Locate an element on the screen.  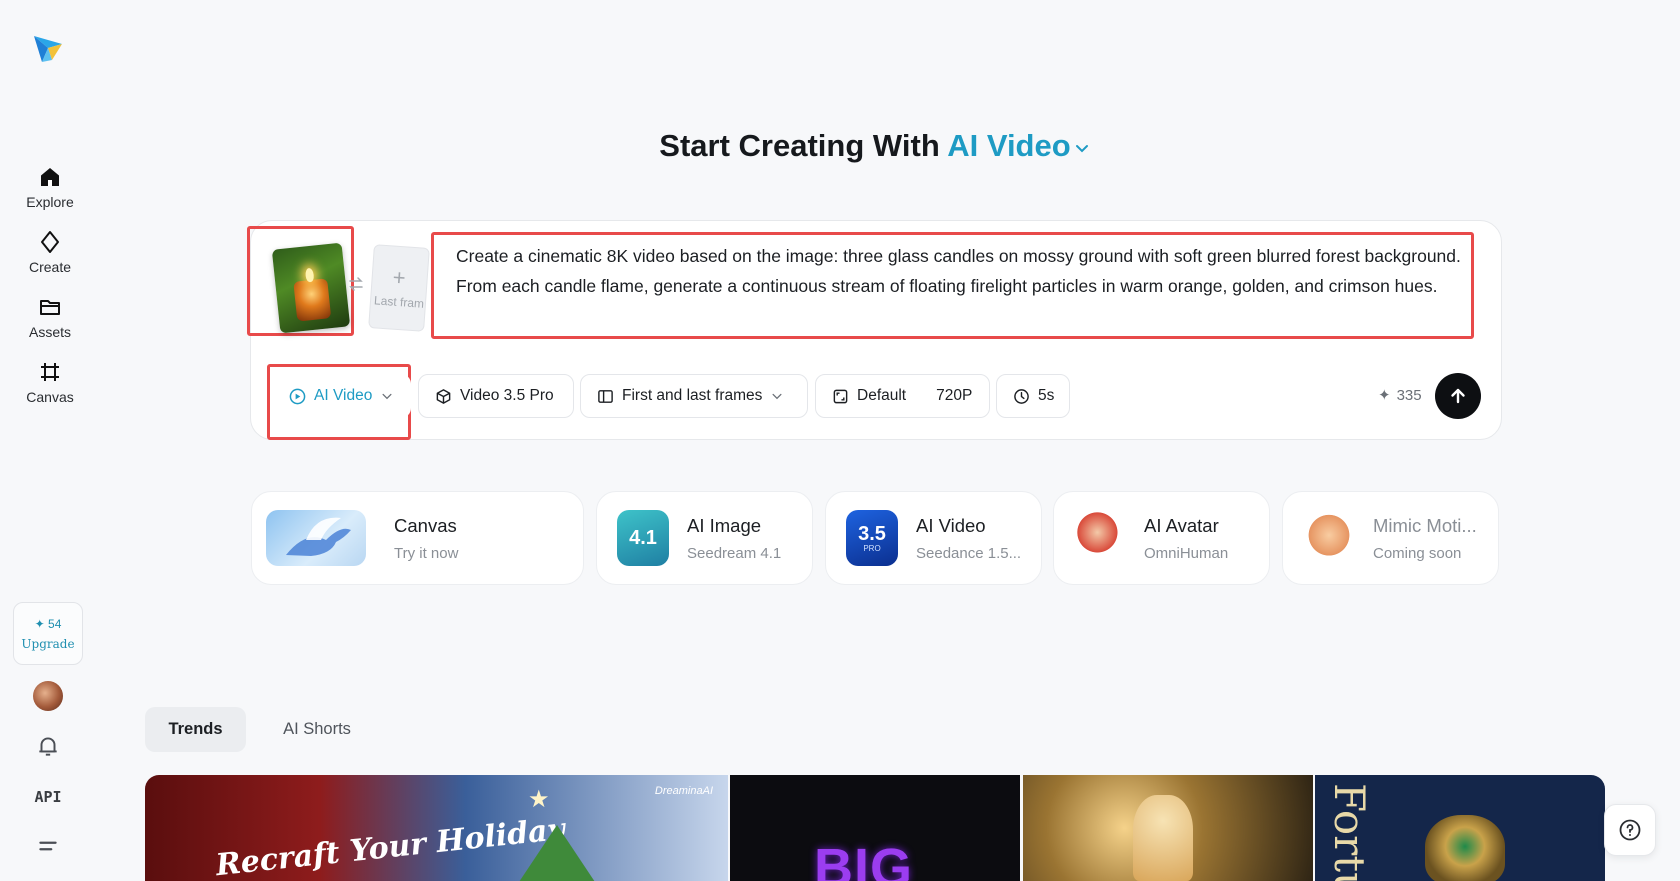
credit-cost: ✦ 335 is located at coordinates (1400, 395).